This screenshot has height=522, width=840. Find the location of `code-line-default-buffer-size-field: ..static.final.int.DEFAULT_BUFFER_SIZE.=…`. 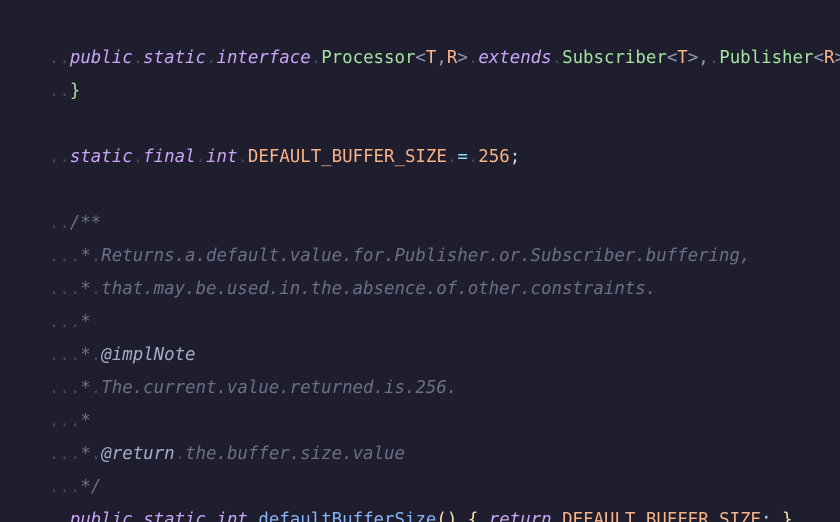

code-line-default-buffer-size-field: ..static.final.int.DEFAULT_BUFFER_SIZE.=… is located at coordinates (263, 137).